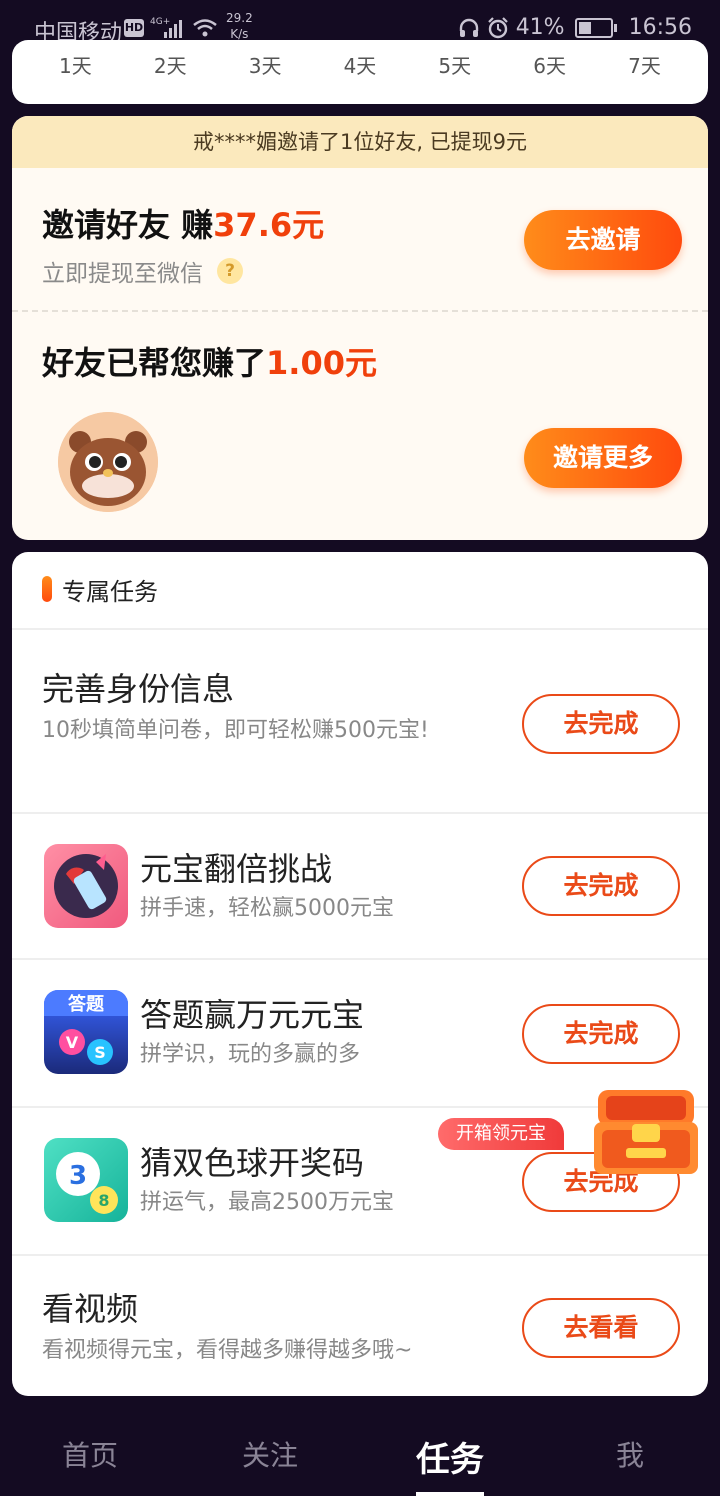  I want to click on svg-text: S, so click(100, 1052).